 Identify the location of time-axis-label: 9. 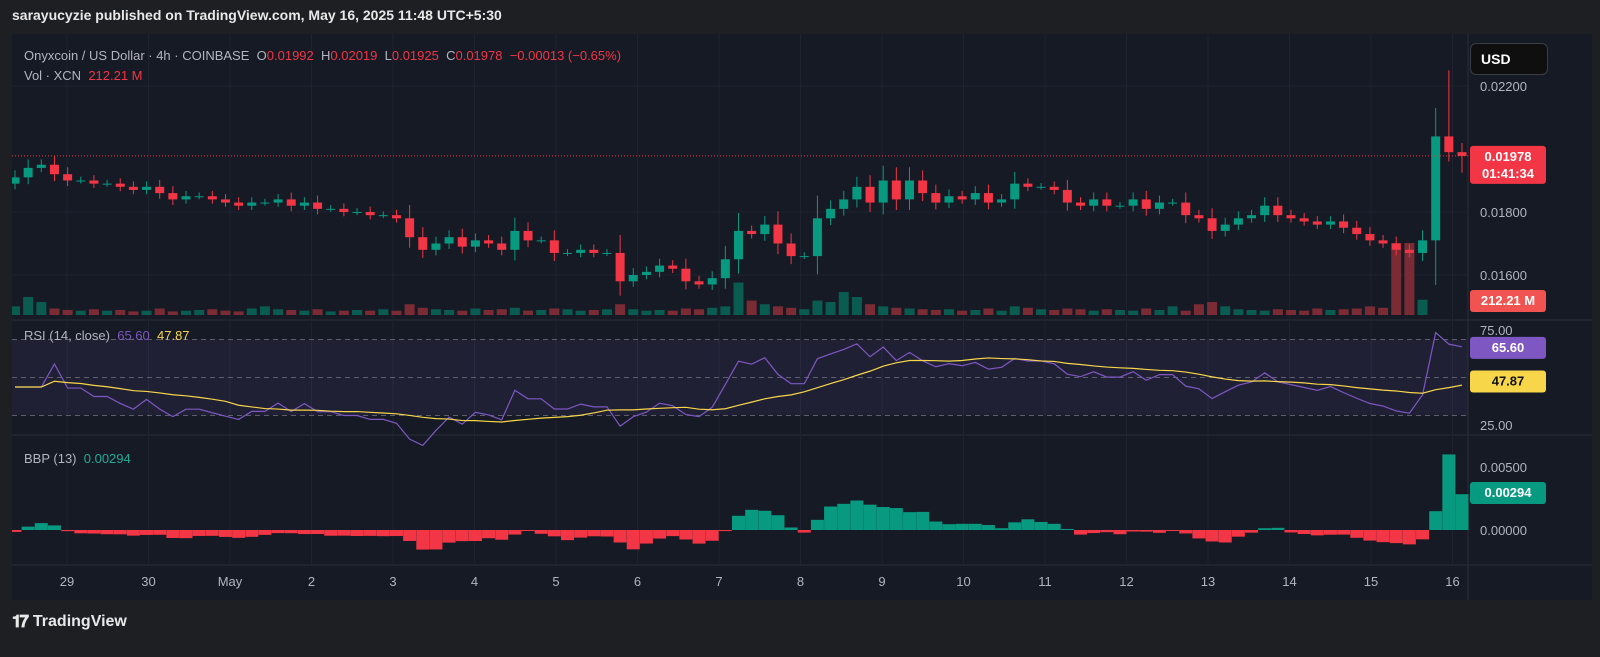
(881, 581).